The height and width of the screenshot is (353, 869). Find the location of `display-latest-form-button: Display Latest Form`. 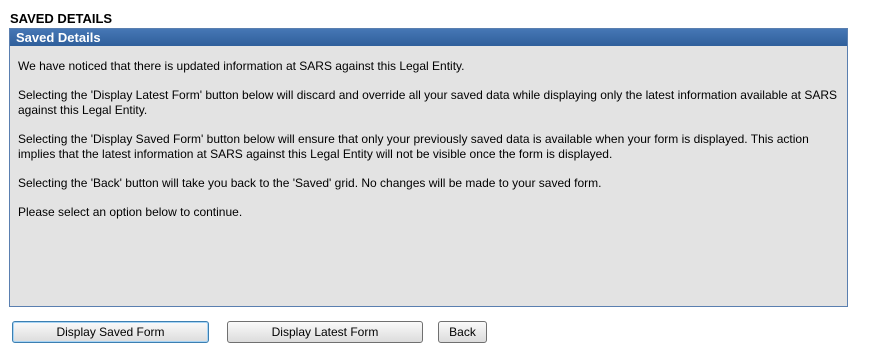

display-latest-form-button: Display Latest Form is located at coordinates (325, 332).